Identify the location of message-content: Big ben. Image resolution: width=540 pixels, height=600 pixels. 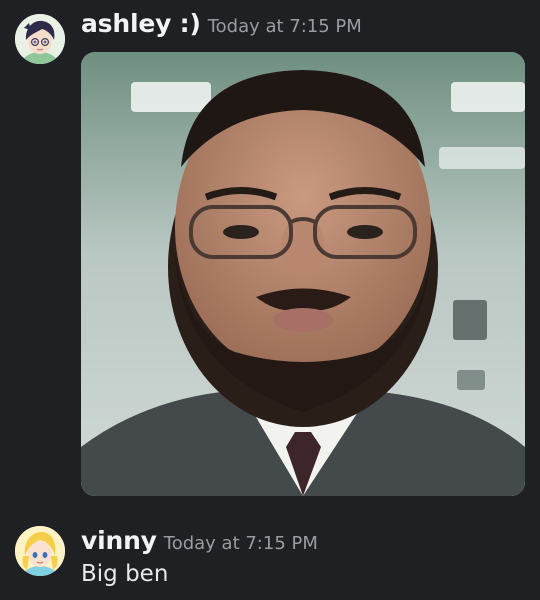
(125, 574).